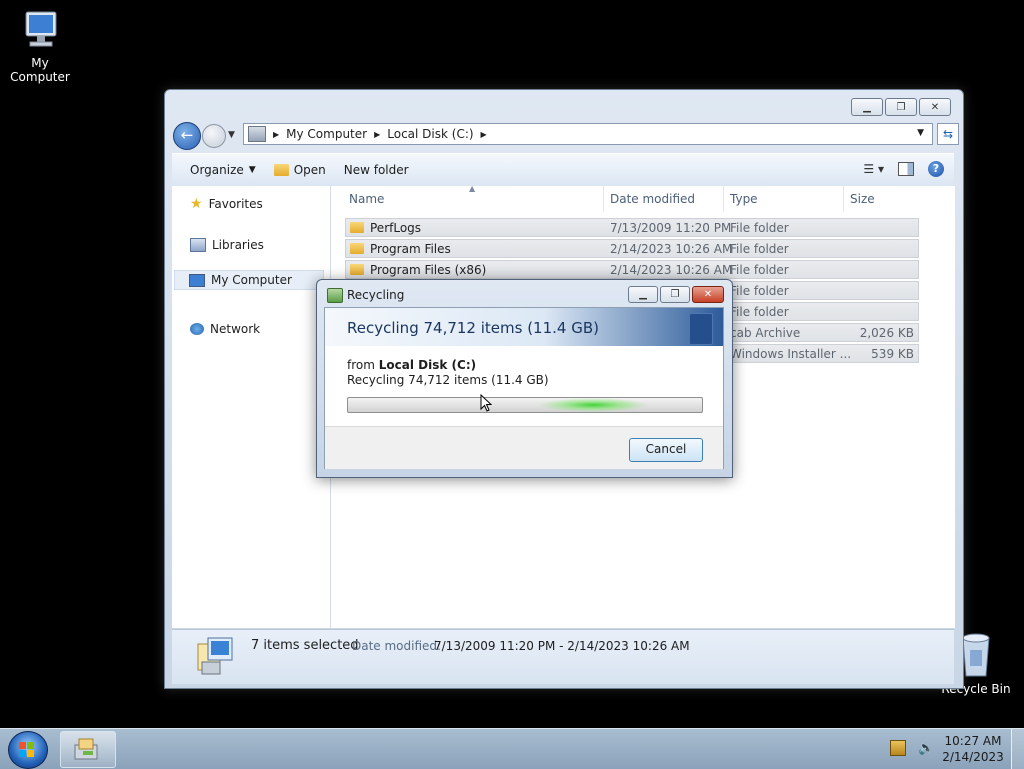 This screenshot has width=1024, height=769. I want to click on new-folder-button: New folder, so click(376, 170).